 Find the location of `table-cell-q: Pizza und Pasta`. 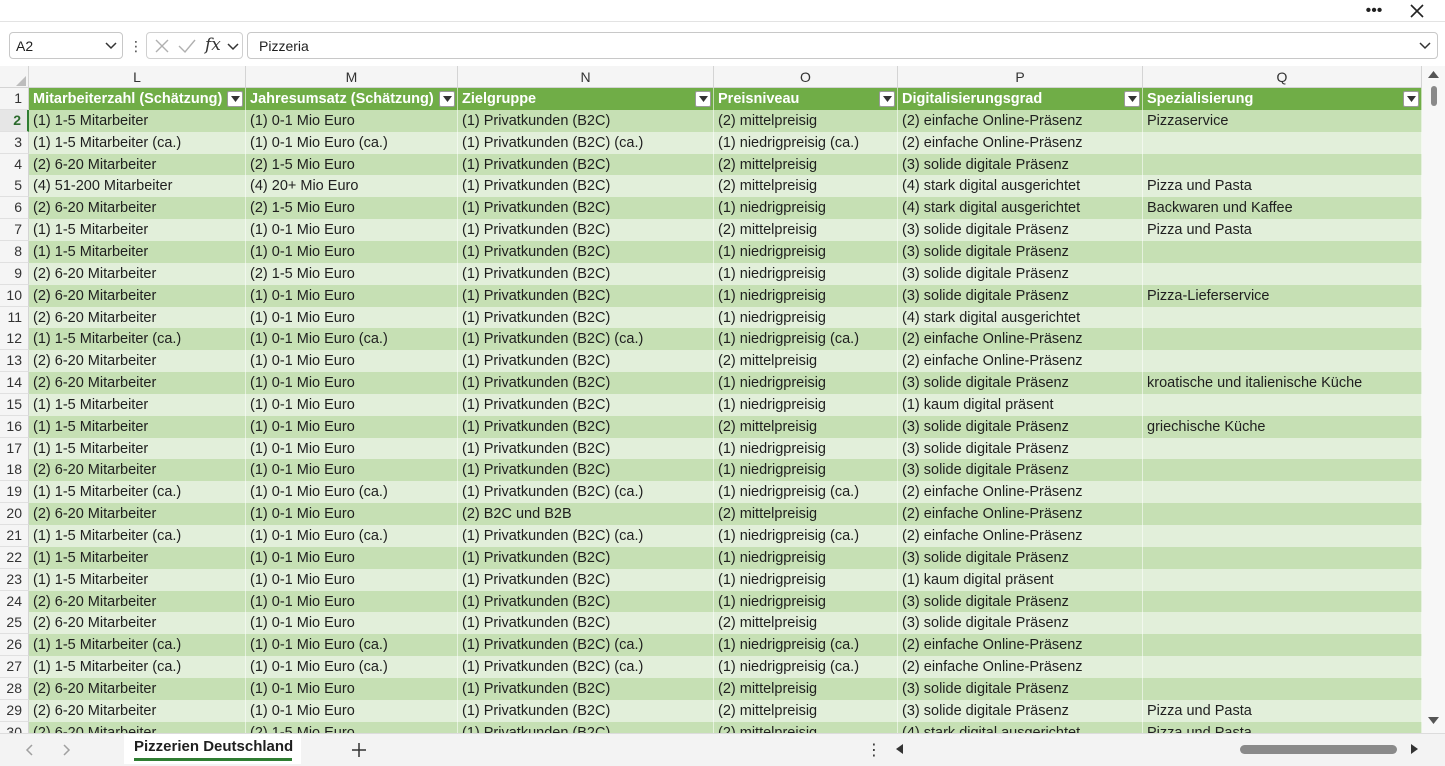

table-cell-q: Pizza und Pasta is located at coordinates (1282, 727).